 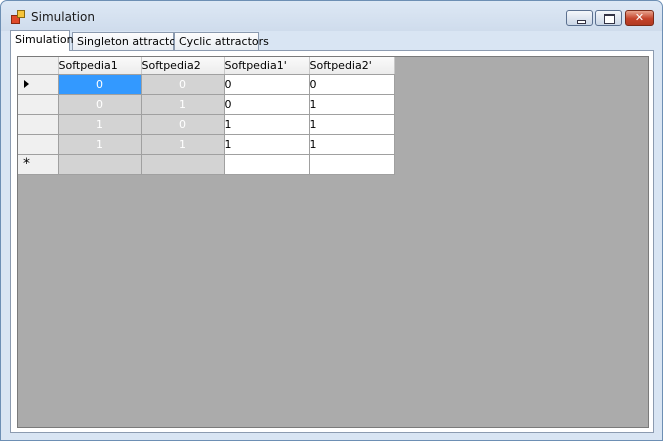 I want to click on table-row: 1 1 1 1, so click(x=206, y=144).